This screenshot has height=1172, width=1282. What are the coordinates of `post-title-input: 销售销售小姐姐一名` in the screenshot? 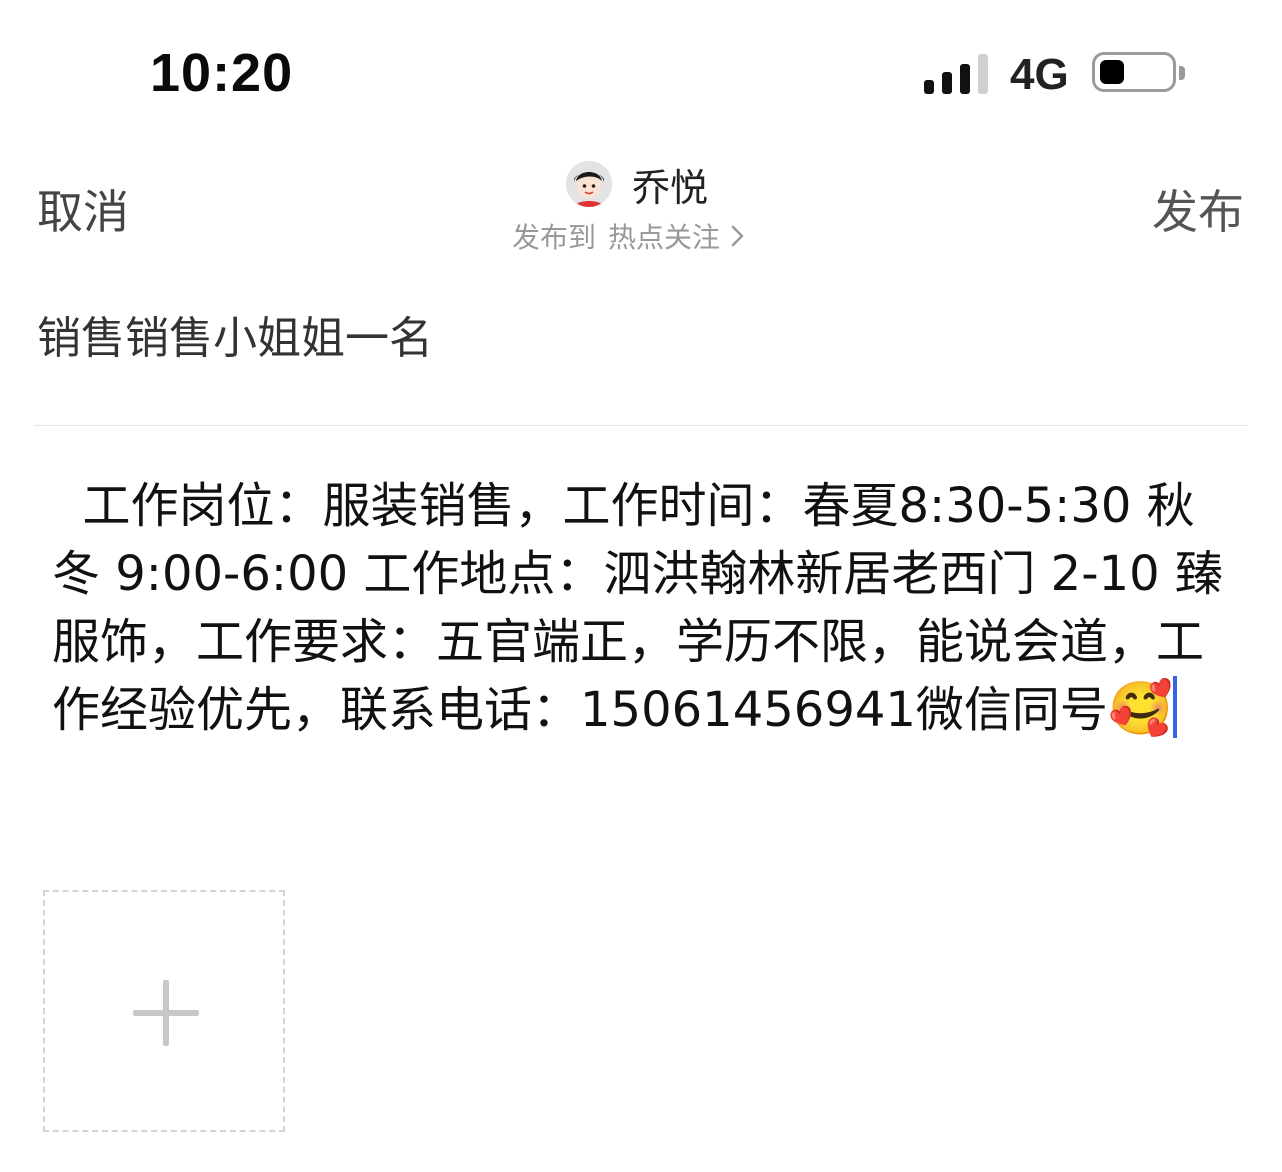 It's located at (235, 334).